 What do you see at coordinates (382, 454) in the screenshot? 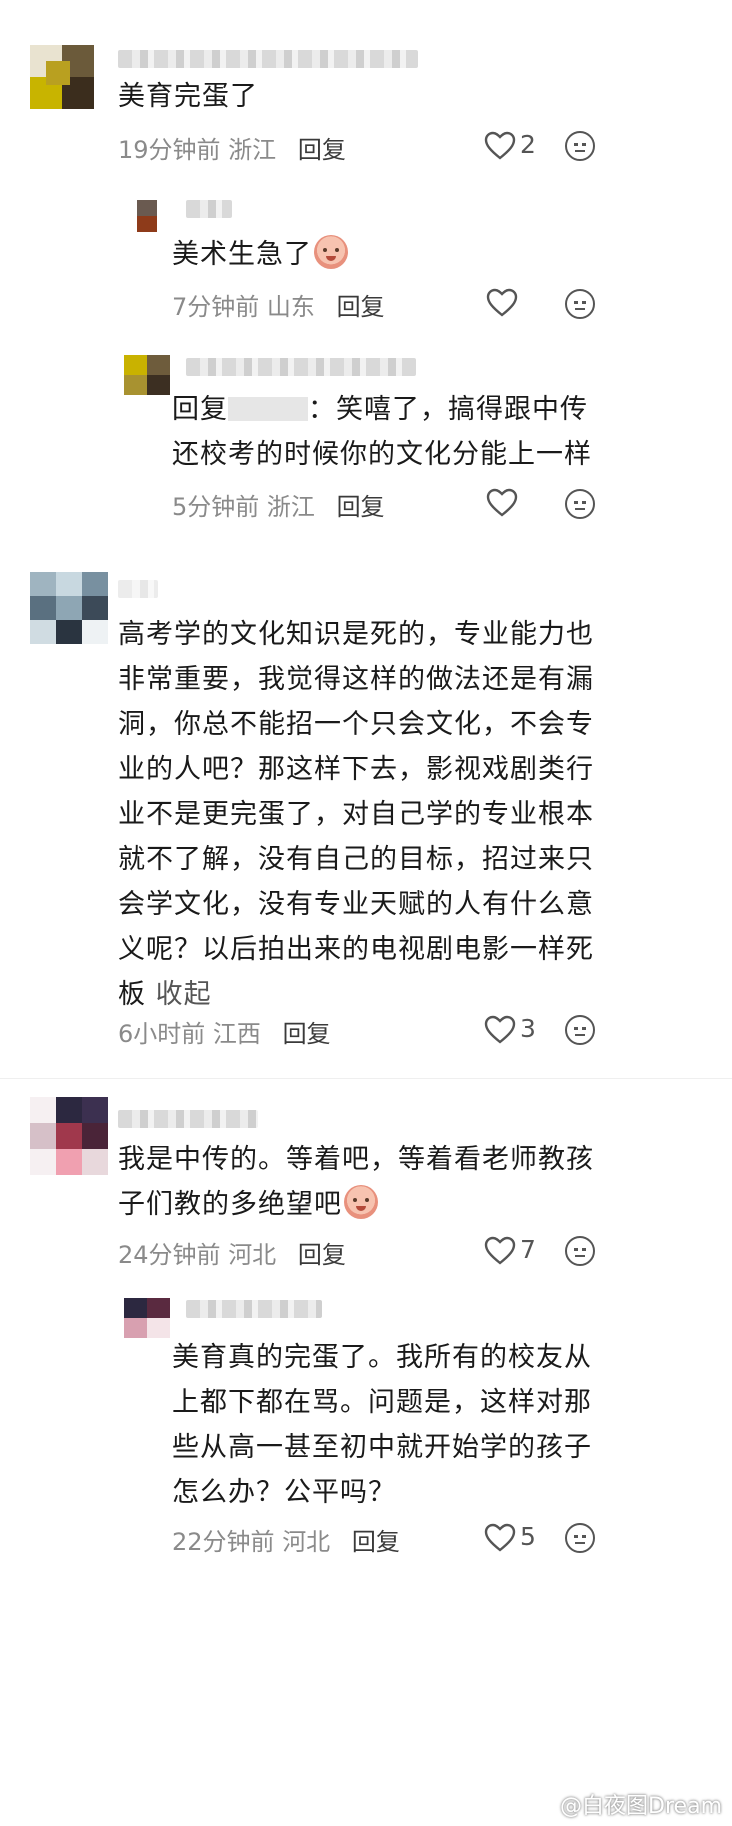
I see `reply-text-line: 还校考的时候你的文化分能上一样` at bounding box center [382, 454].